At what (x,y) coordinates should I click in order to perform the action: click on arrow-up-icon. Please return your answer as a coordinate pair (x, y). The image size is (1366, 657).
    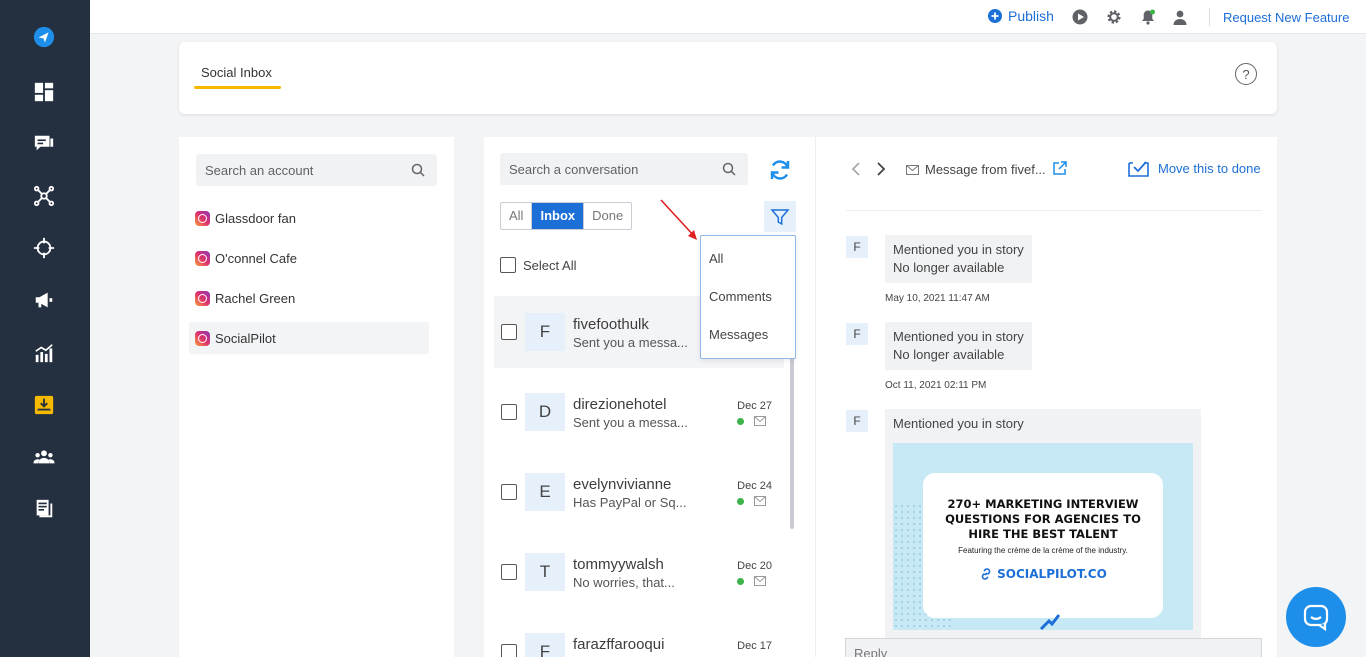
    Looking at the image, I should click on (1050, 622).